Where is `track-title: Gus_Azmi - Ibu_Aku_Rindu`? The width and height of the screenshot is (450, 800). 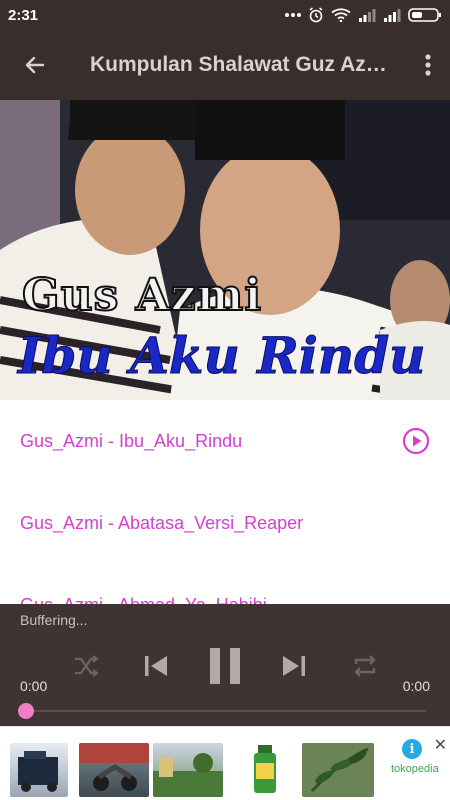
track-title: Gus_Azmi - Ibu_Aku_Rindu is located at coordinates (131, 440).